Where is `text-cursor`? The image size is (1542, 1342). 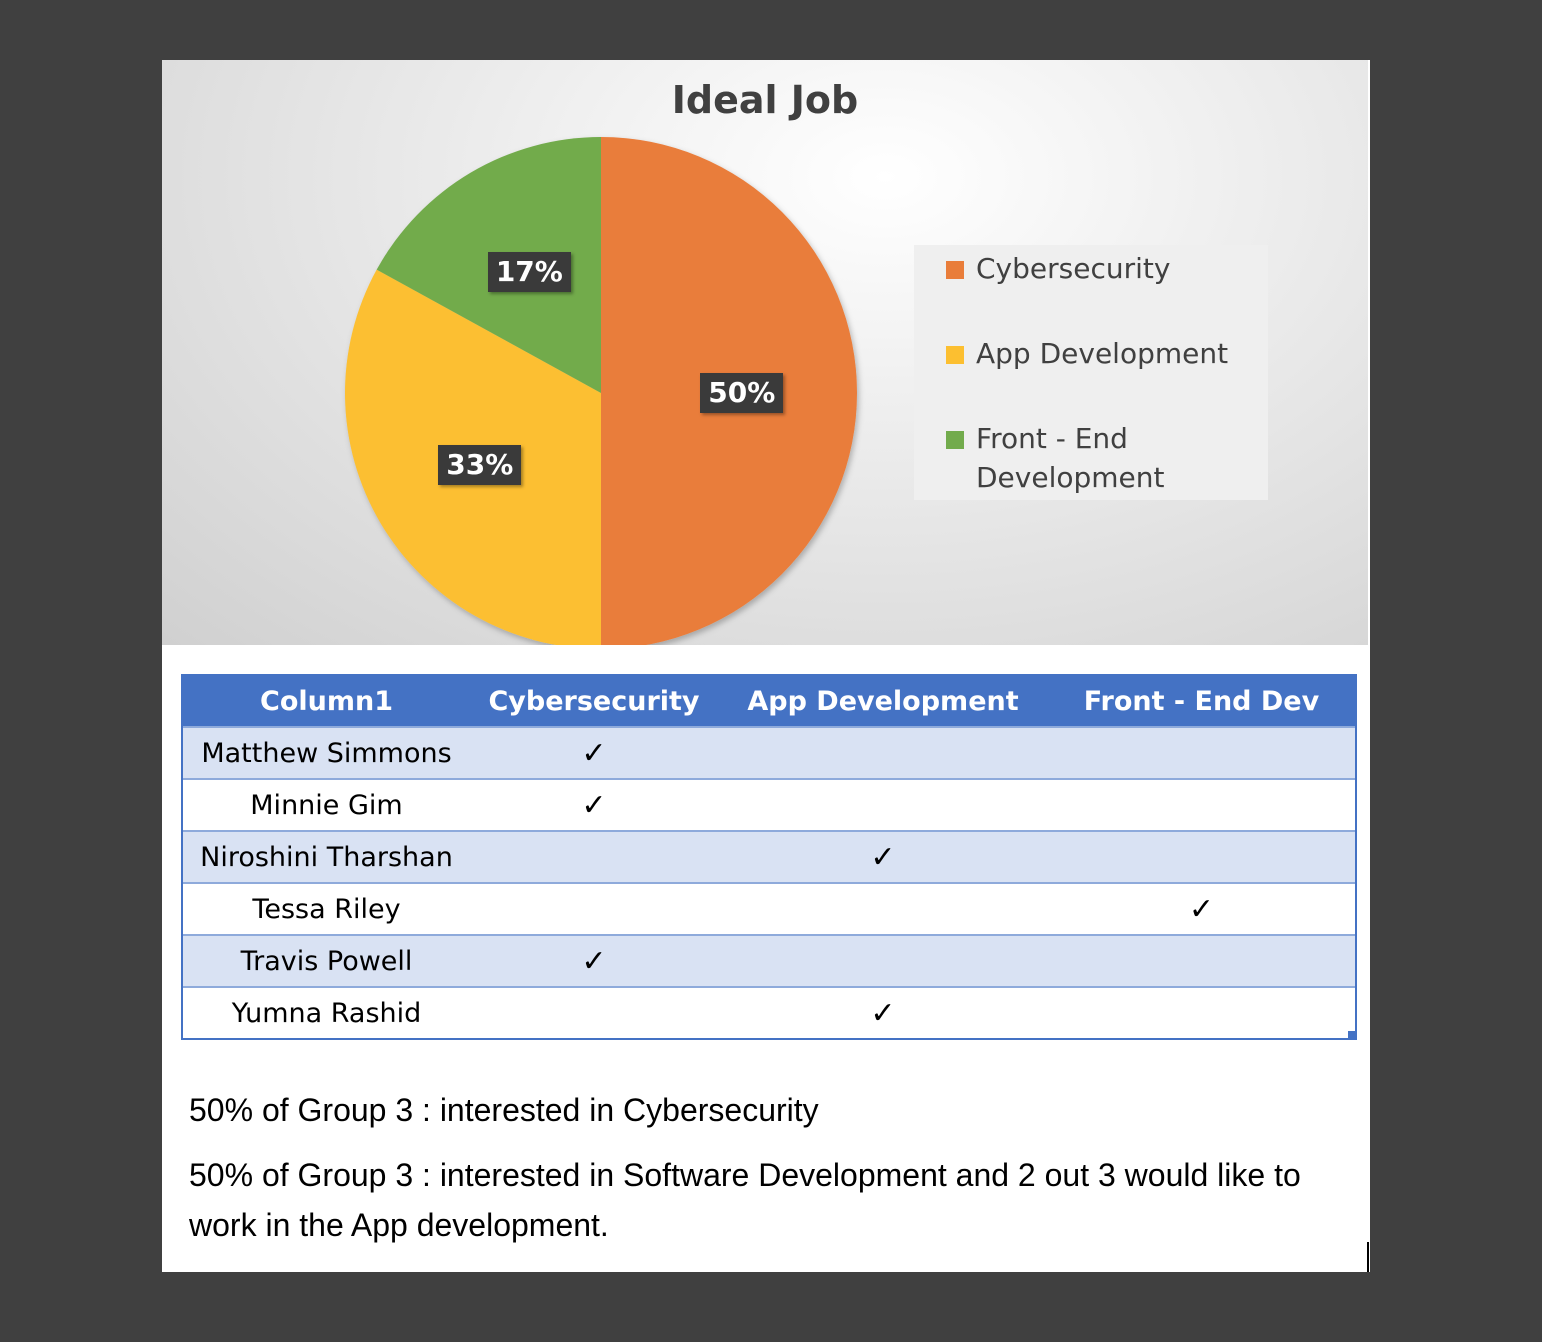 text-cursor is located at coordinates (1368, 1257).